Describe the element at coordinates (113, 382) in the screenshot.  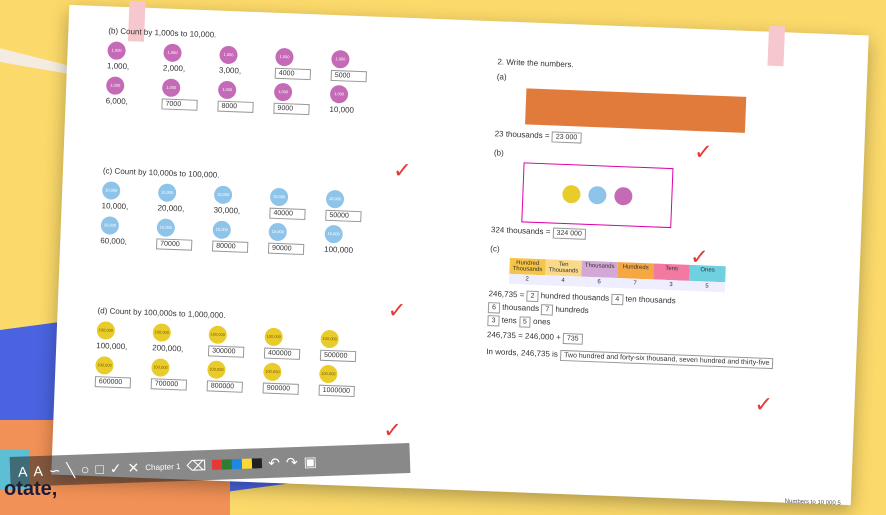
I see `answer-field: 600000` at that location.